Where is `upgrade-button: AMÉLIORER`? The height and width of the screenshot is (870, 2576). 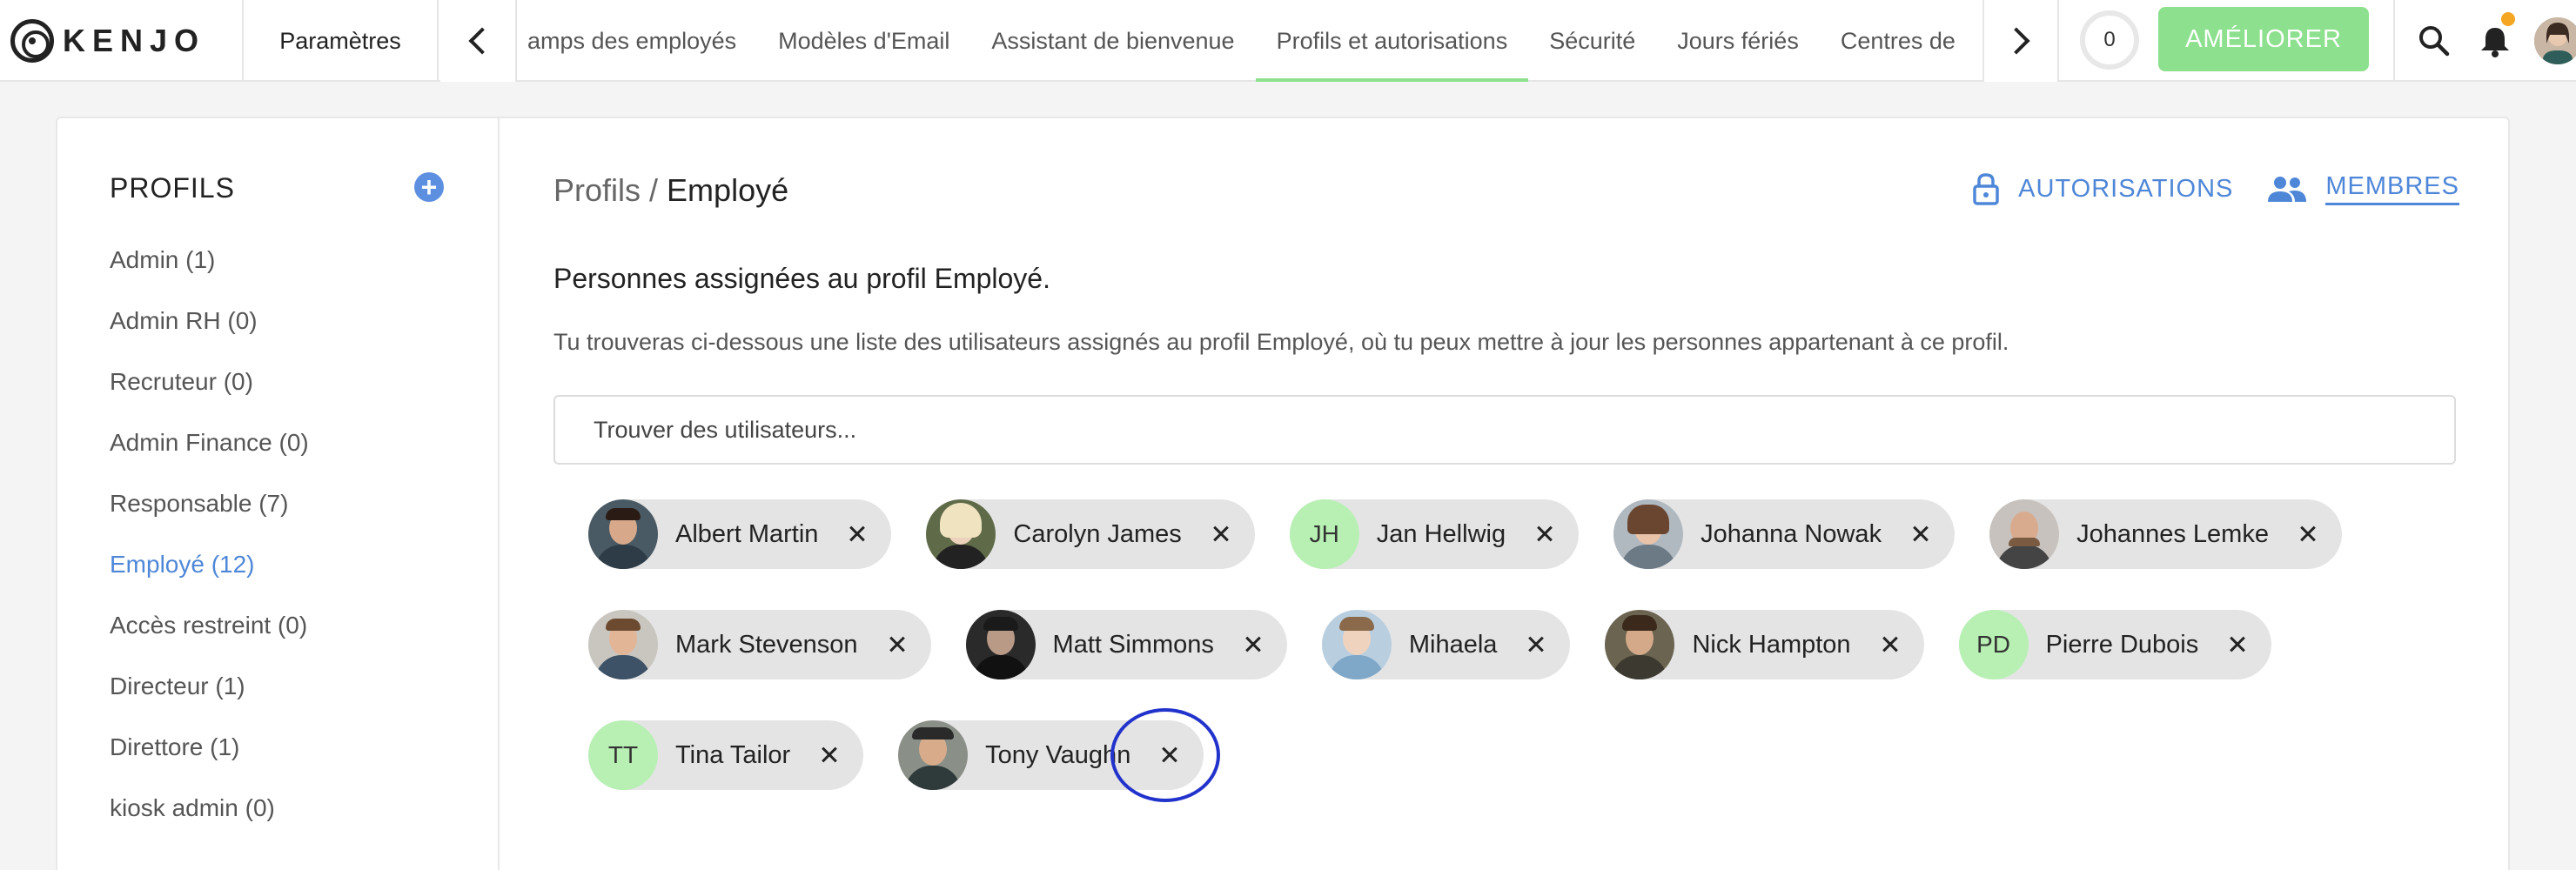 upgrade-button: AMÉLIORER is located at coordinates (2263, 39).